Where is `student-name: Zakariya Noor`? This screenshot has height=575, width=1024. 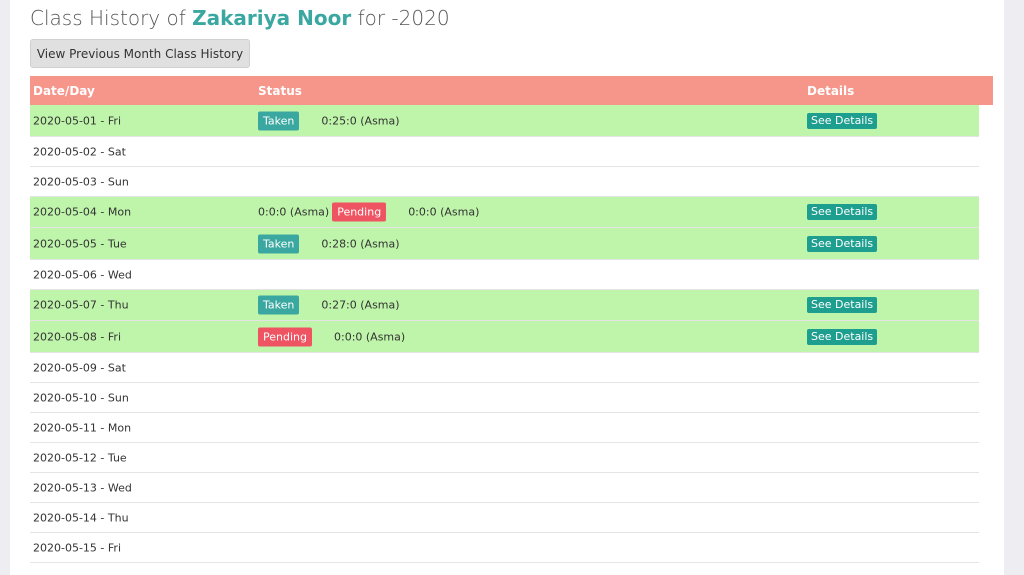
student-name: Zakariya Noor is located at coordinates (272, 18).